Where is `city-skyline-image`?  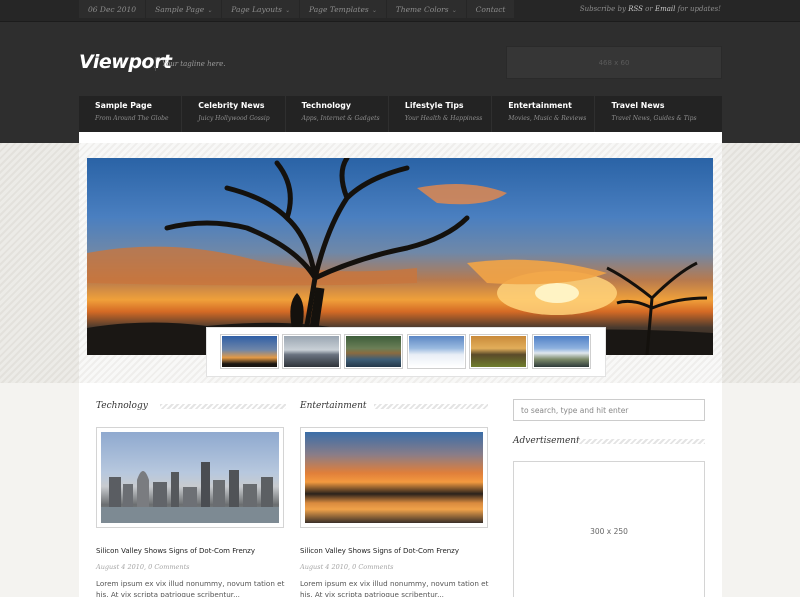 city-skyline-image is located at coordinates (190, 477).